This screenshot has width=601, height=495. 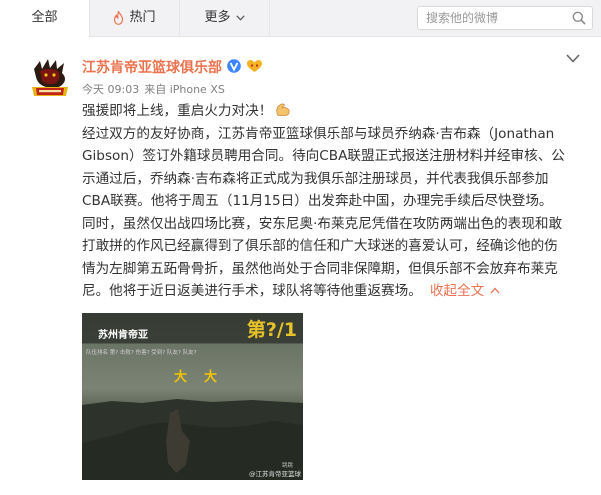 I want to click on tab-hot-label: 热门, so click(x=142, y=17).